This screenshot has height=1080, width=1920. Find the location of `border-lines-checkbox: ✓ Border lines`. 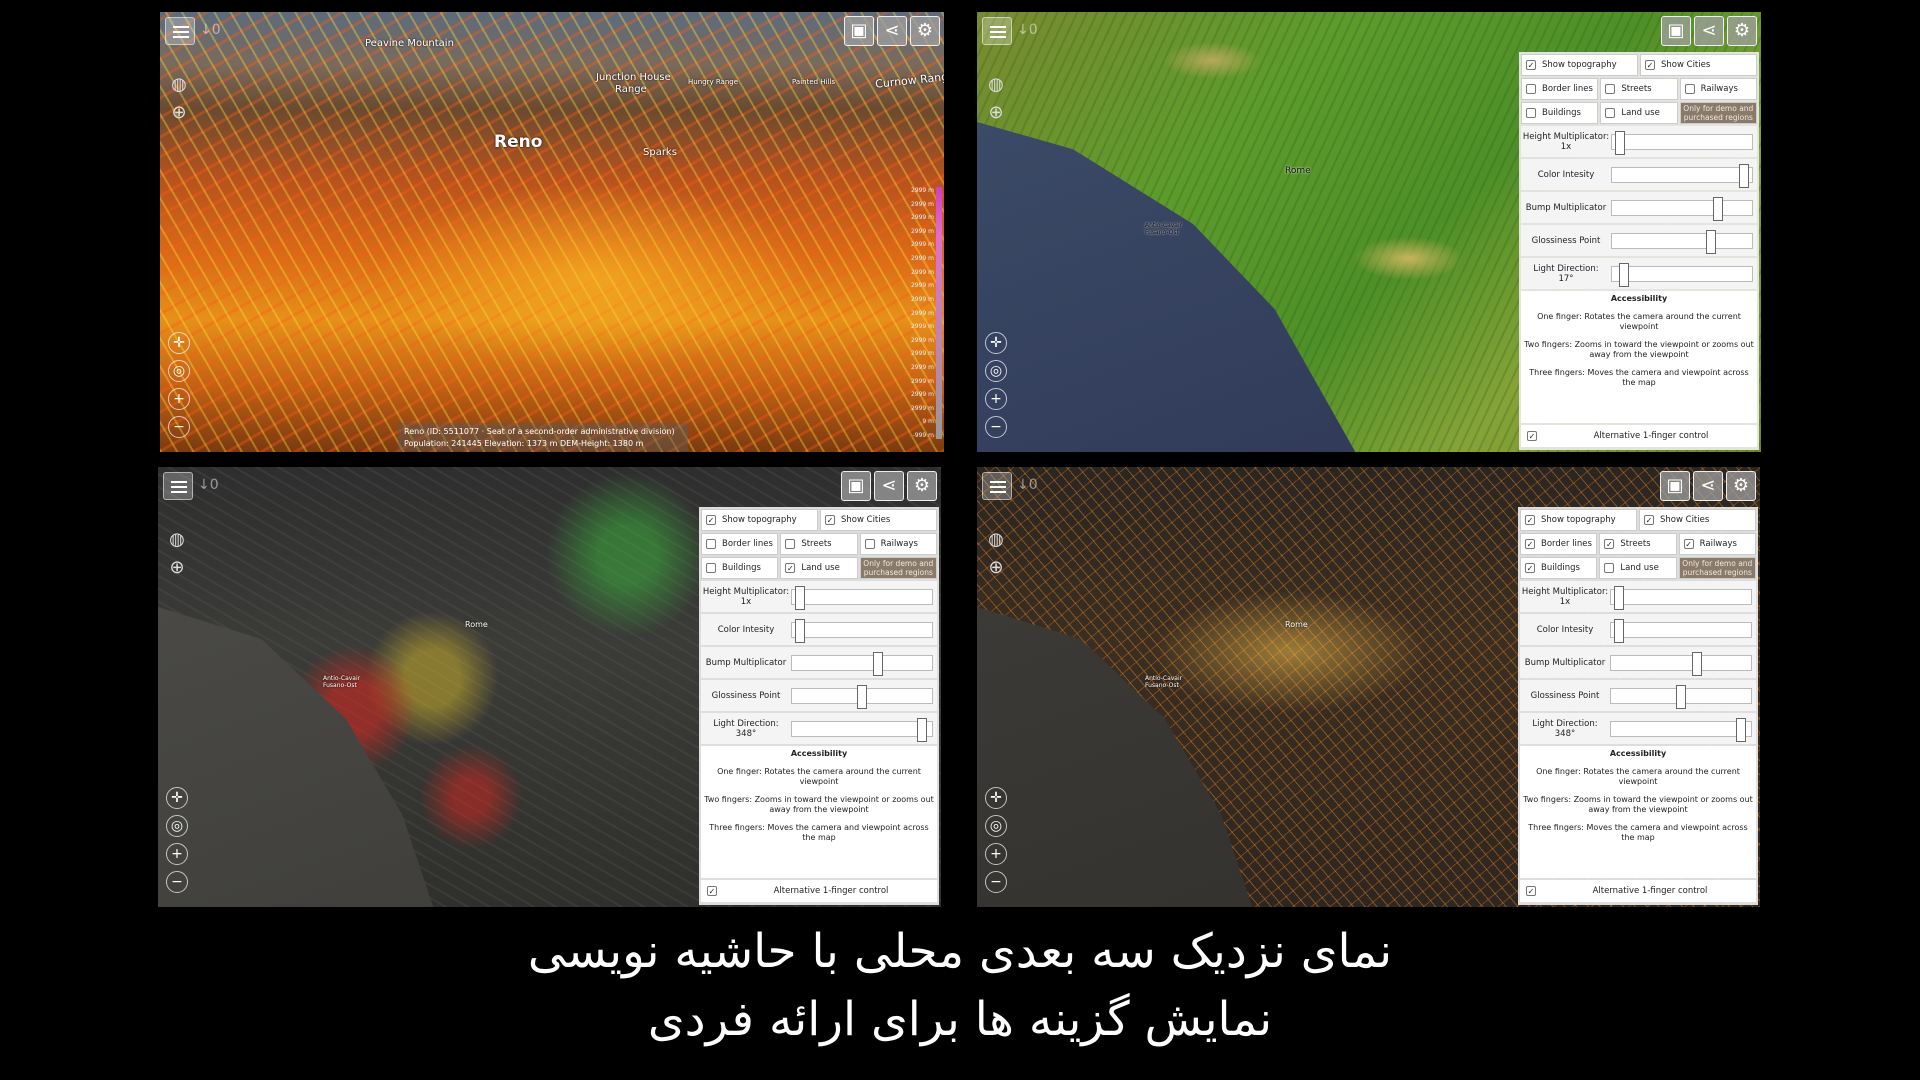

border-lines-checkbox: ✓ Border lines is located at coordinates (1559, 544).